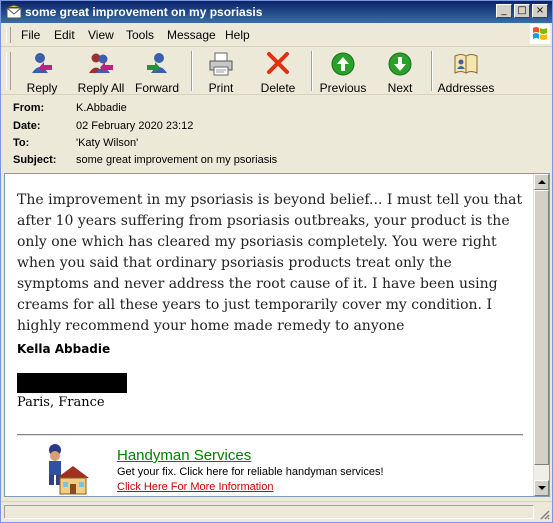 The image size is (553, 523). I want to click on status-bar, so click(276, 511).